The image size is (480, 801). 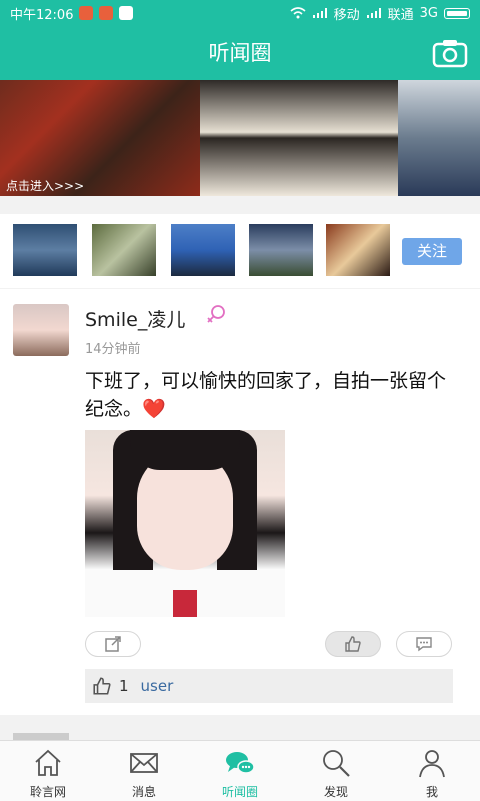 I want to click on bottom-tab-bar: 聆言网 消息 听闻圈 发现 我, so click(x=240, y=770).